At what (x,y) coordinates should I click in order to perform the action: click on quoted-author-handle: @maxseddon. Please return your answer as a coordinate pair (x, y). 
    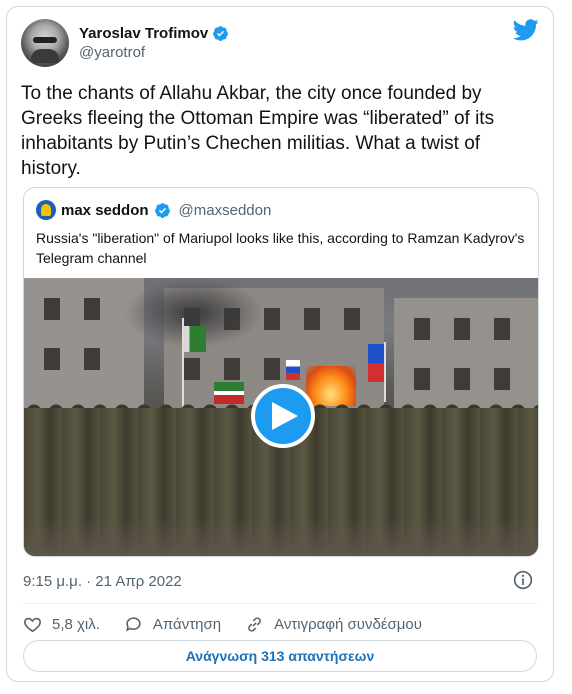
    Looking at the image, I should click on (225, 210).